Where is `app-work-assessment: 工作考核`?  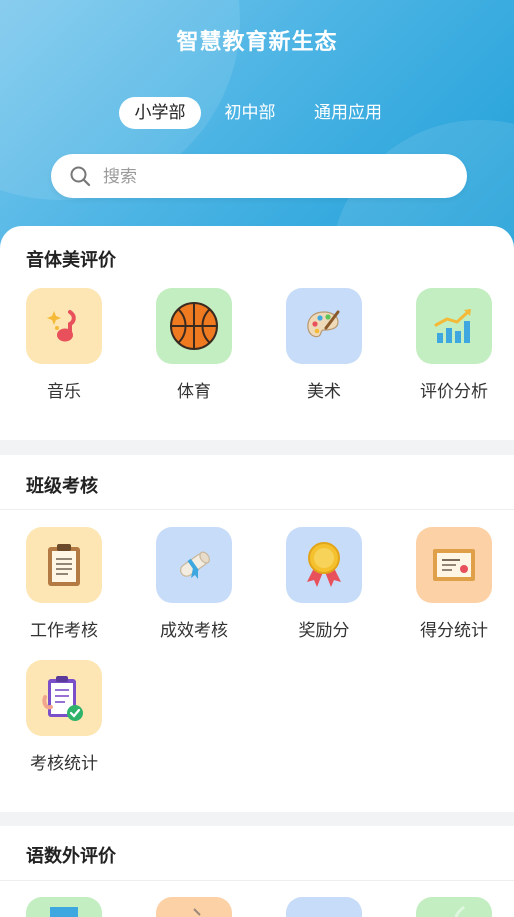
app-work-assessment: 工作考核 is located at coordinates (64, 584).